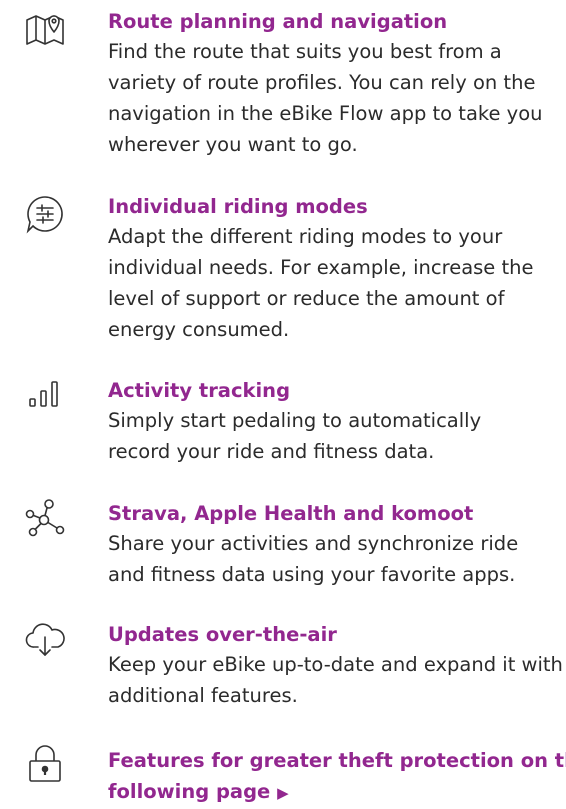 The image size is (566, 809). What do you see at coordinates (283, 793) in the screenshot?
I see `arrow-right-icon: ▶` at bounding box center [283, 793].